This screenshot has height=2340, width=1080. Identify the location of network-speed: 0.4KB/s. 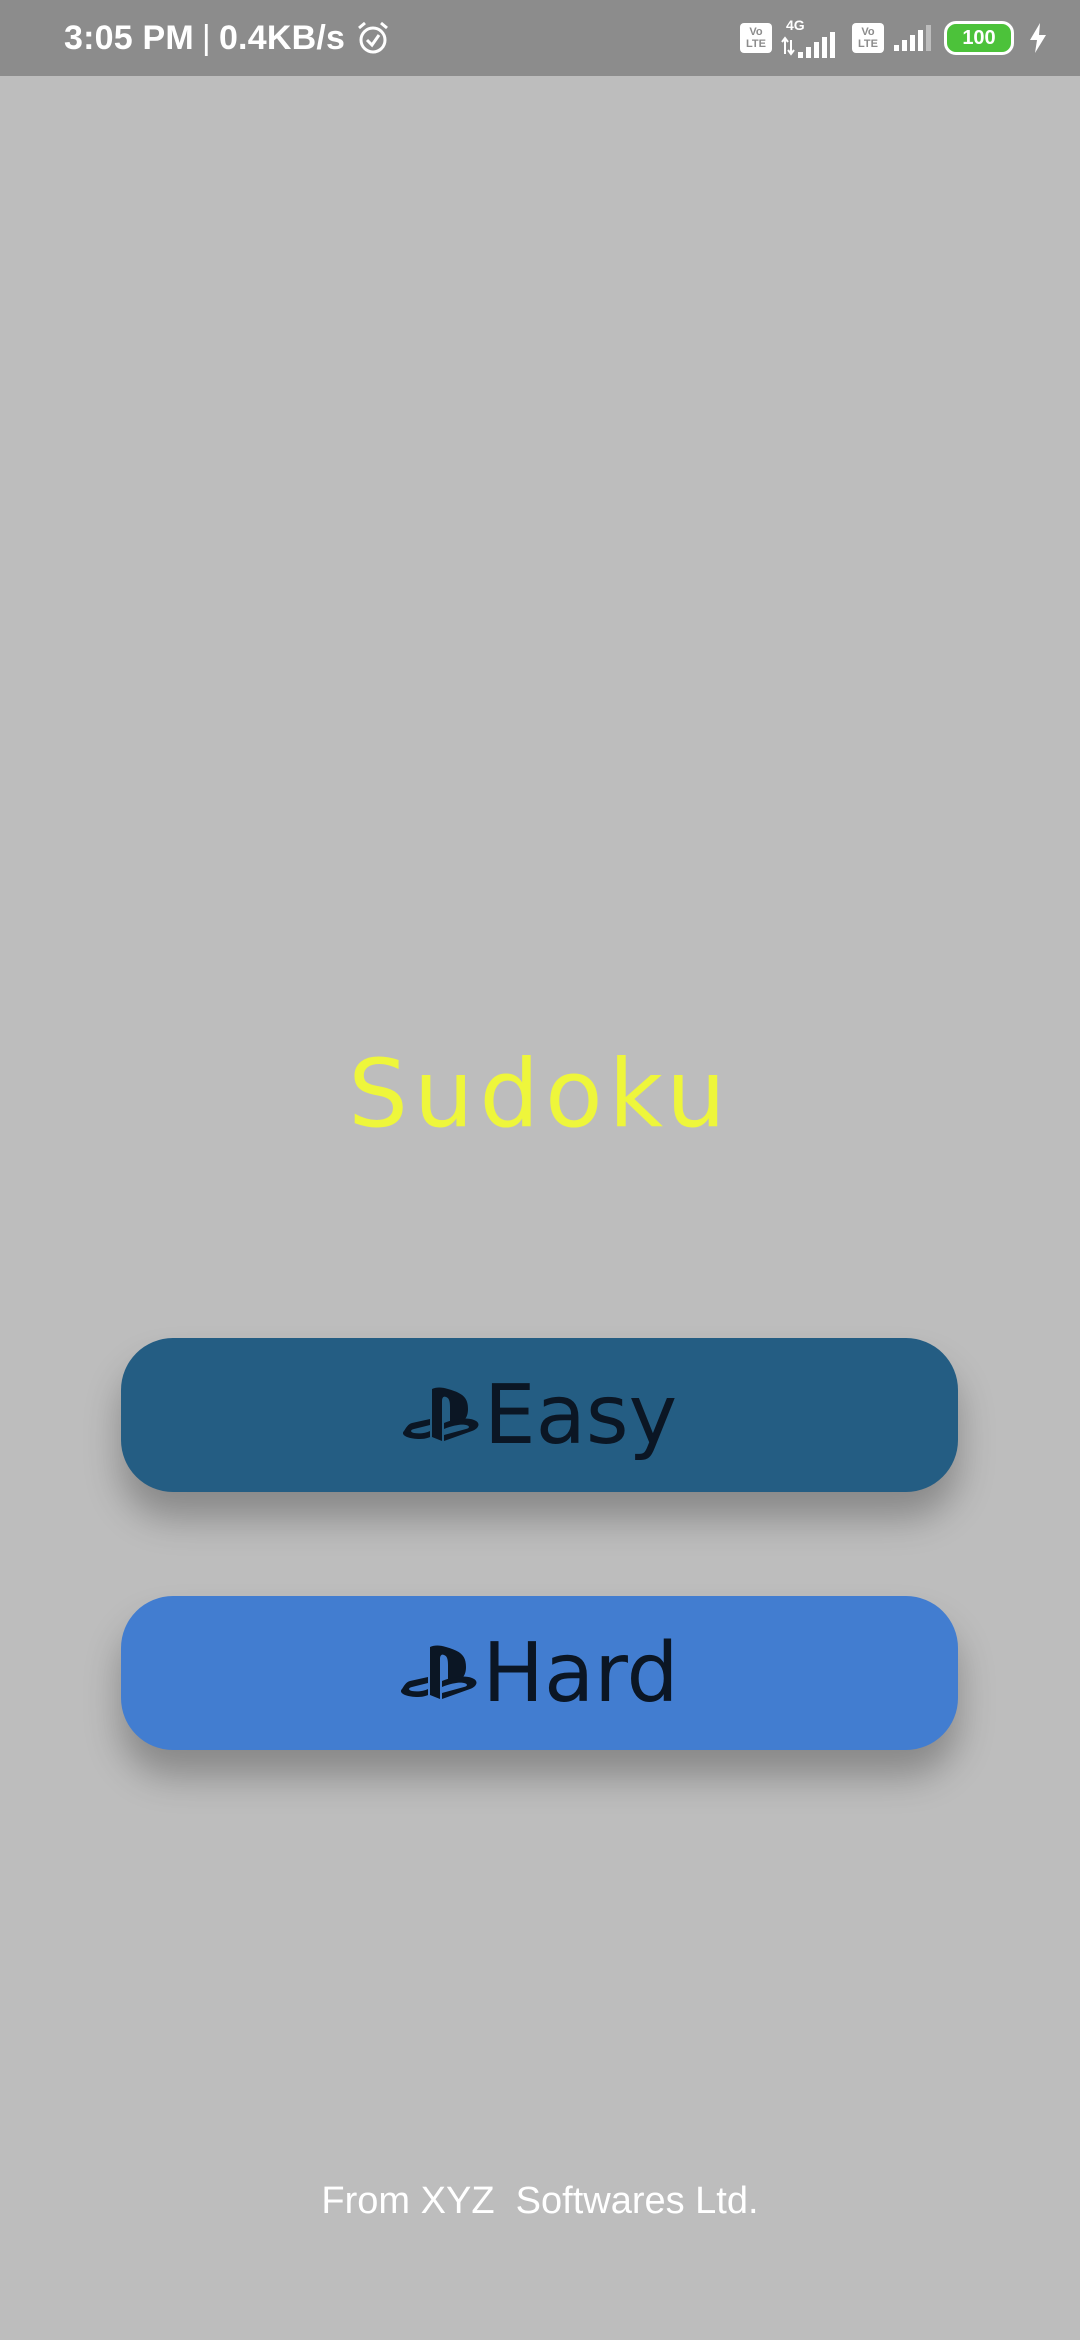
(282, 37).